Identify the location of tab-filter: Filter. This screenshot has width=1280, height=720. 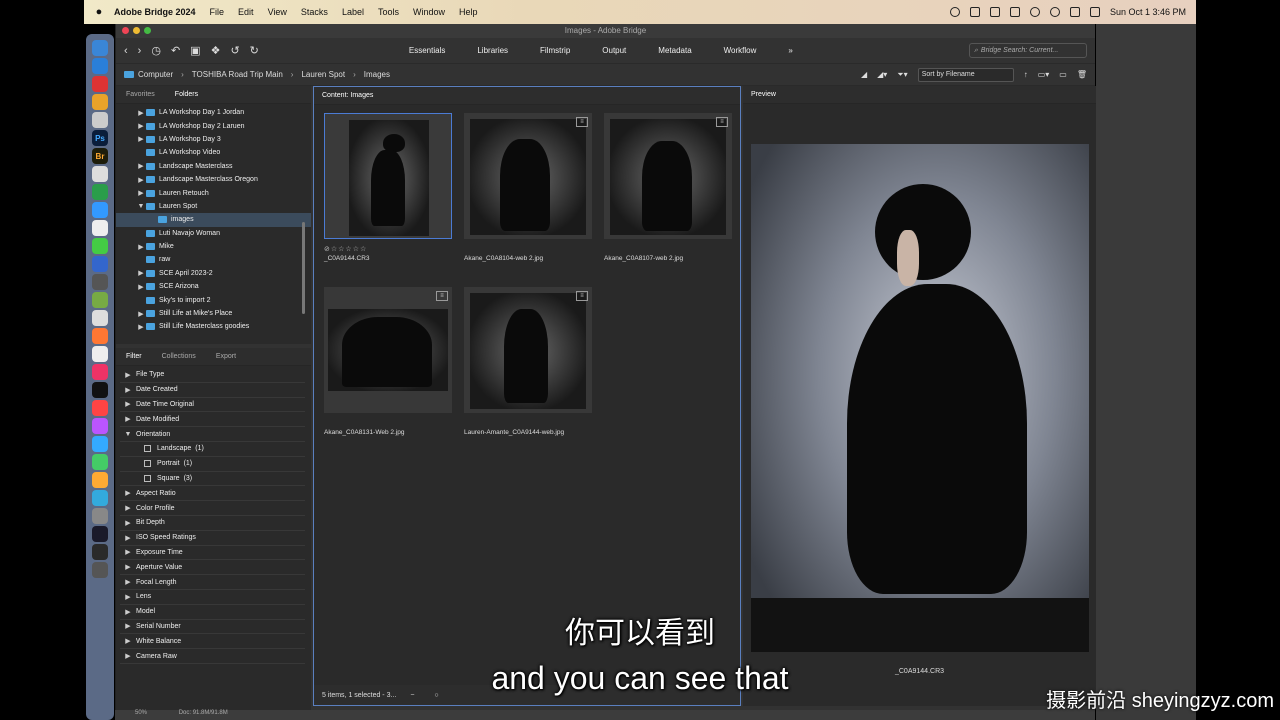
(134, 356).